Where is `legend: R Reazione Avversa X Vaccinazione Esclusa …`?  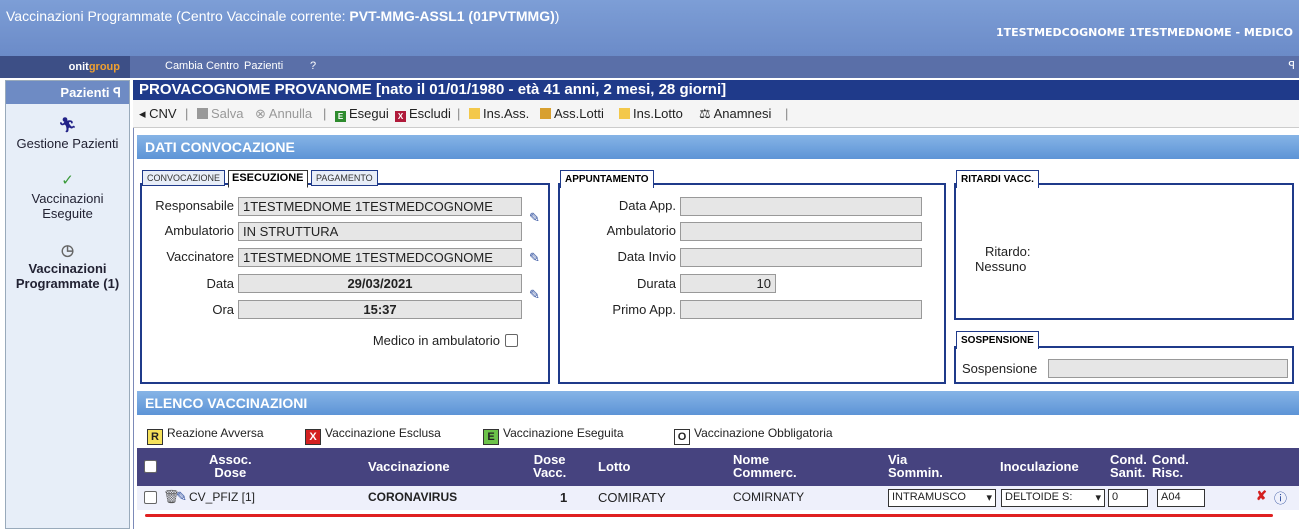
legend: R Reazione Avversa X Vaccinazione Esclusa … is located at coordinates (718, 434).